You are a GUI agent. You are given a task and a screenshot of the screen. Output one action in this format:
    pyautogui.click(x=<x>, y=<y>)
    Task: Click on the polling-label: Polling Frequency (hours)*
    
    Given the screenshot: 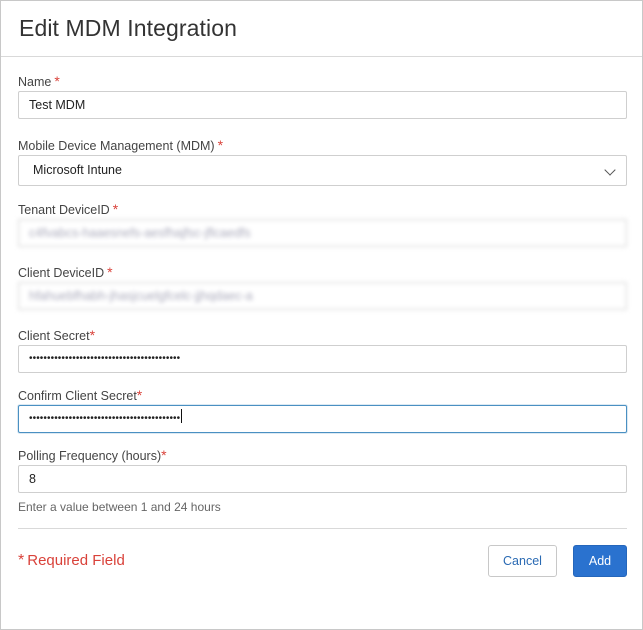 What is the action you would take?
    pyautogui.click(x=92, y=455)
    